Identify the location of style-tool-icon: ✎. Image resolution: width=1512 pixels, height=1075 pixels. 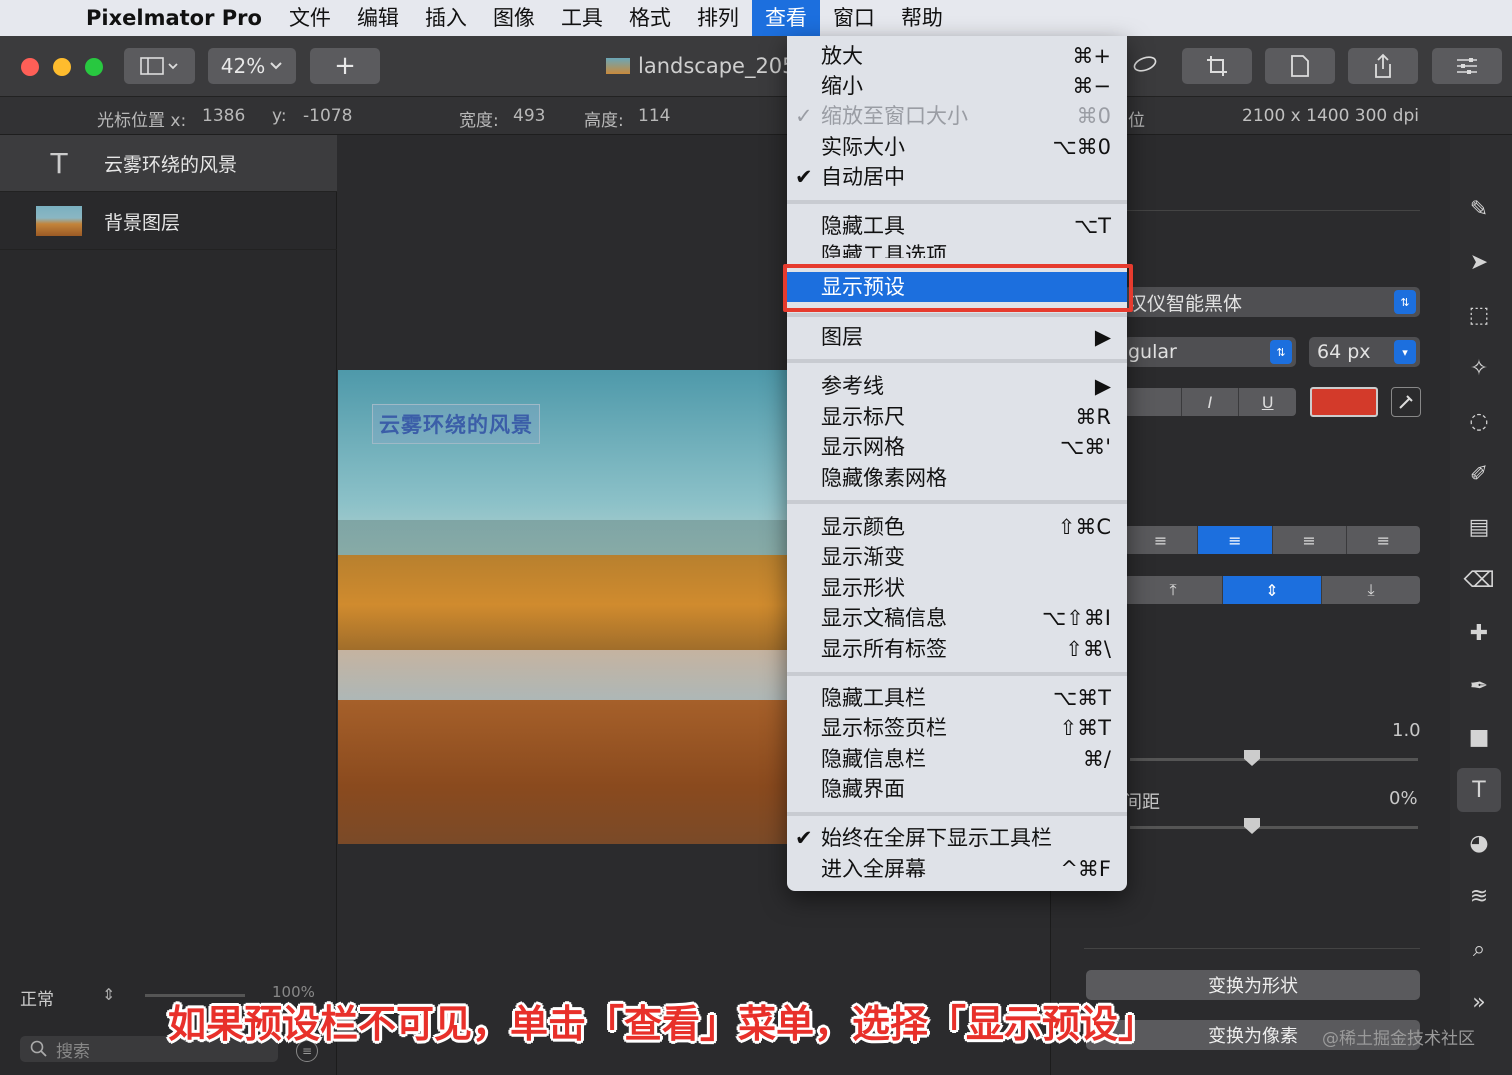
(1479, 209).